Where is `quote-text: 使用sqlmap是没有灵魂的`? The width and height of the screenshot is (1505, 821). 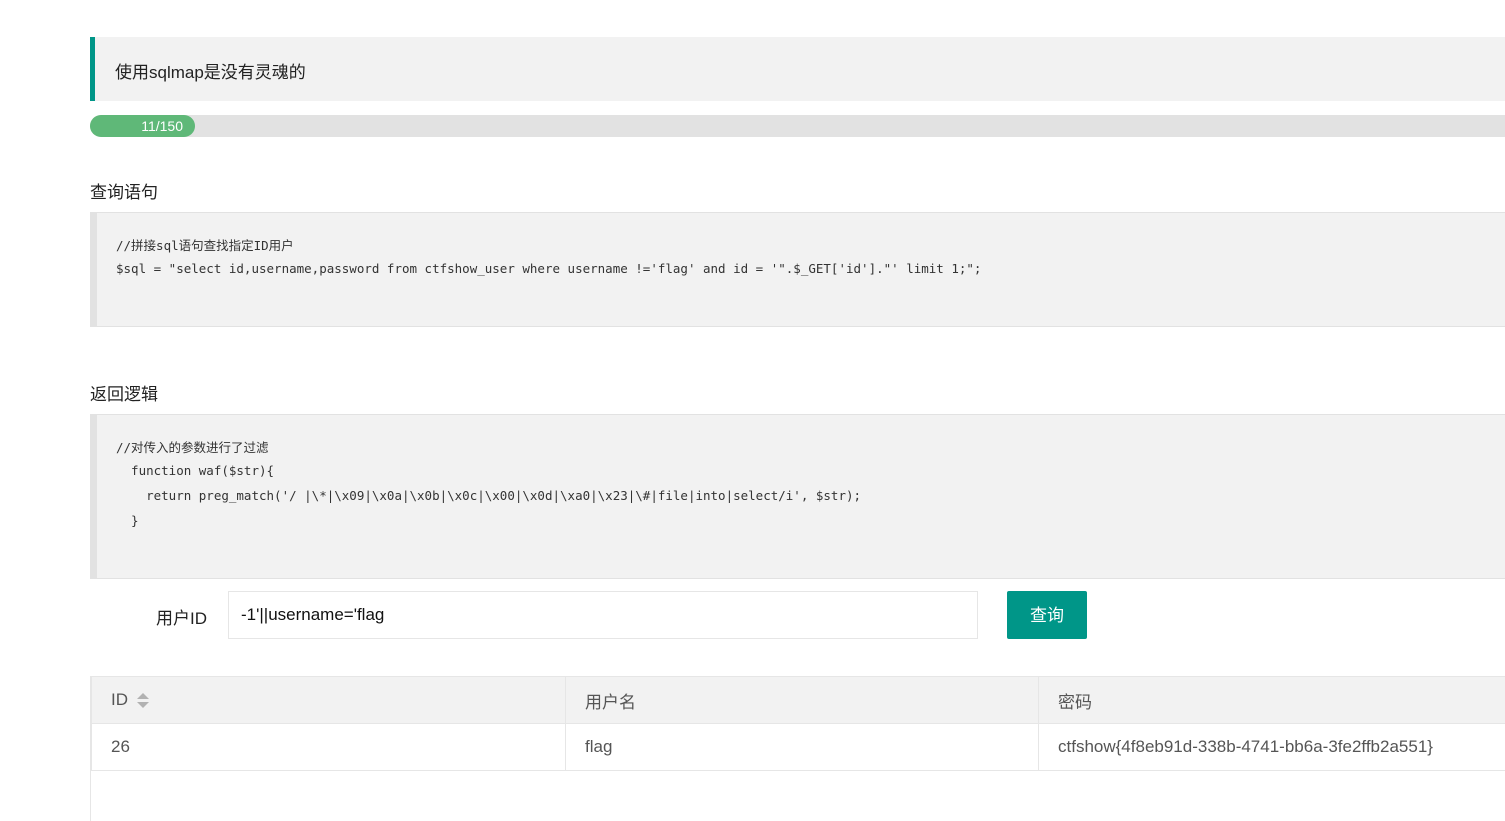
quote-text: 使用sqlmap是没有灵魂的 is located at coordinates (210, 72).